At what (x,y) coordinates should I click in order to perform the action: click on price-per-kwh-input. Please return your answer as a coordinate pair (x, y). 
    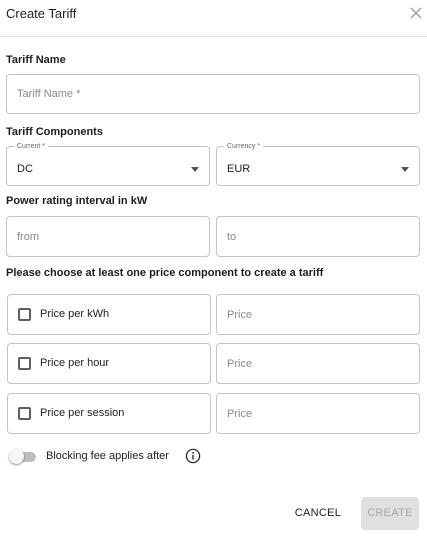
    Looking at the image, I should click on (318, 314).